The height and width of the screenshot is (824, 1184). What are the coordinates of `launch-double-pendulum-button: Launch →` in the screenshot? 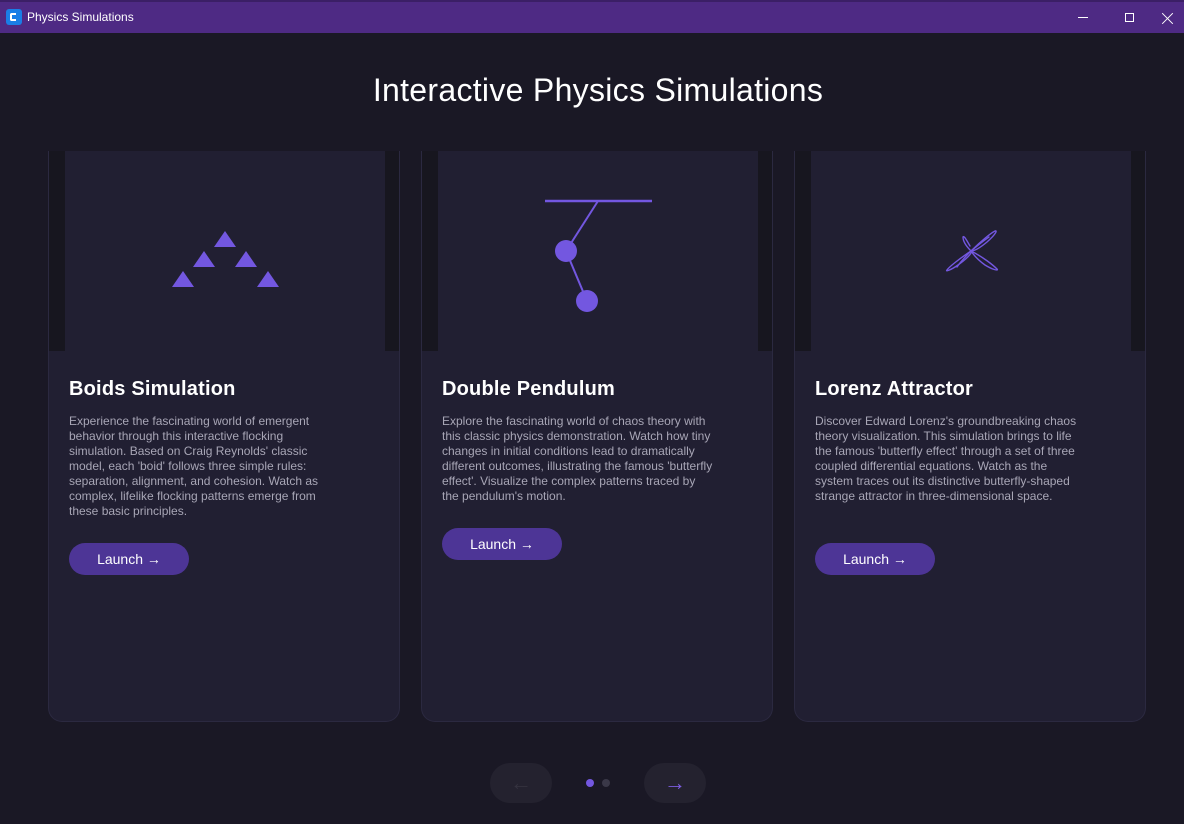 It's located at (502, 544).